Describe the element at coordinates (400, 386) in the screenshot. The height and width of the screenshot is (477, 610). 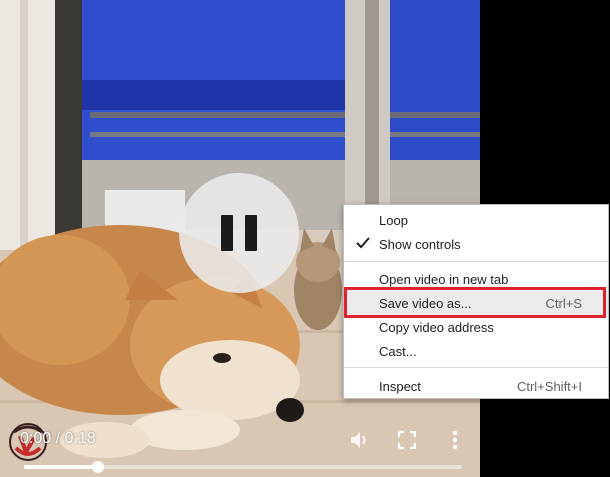
I see `menu-item-label: Inspect` at that location.